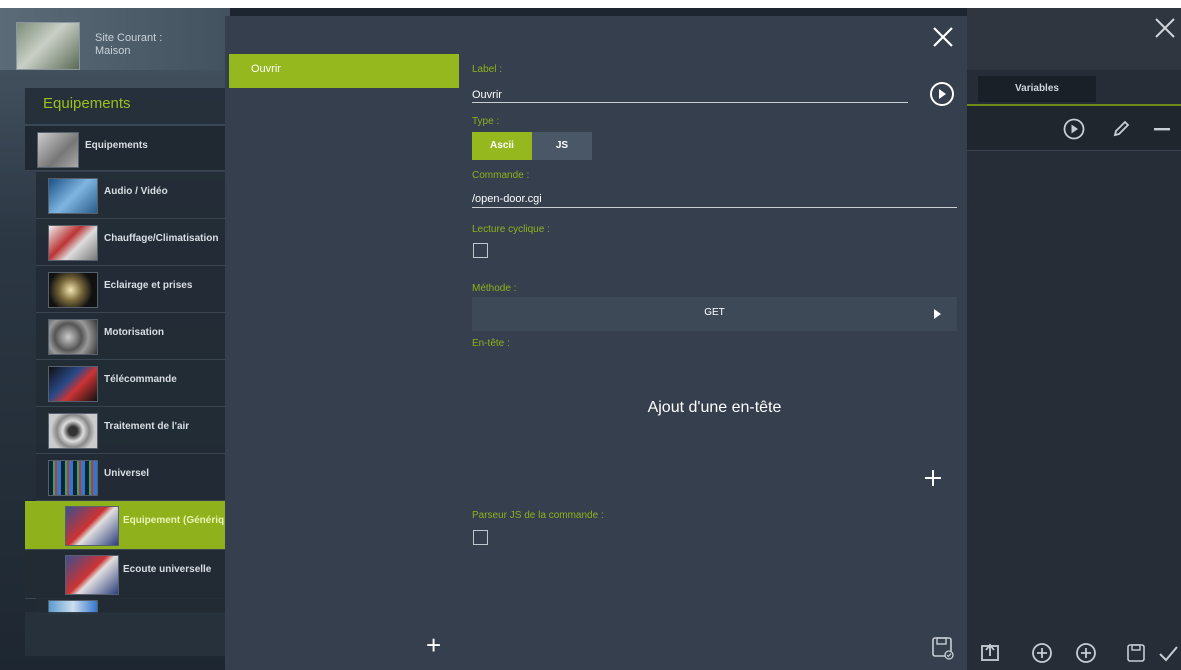 The width and height of the screenshot is (1181, 670). What do you see at coordinates (501, 175) in the screenshot?
I see `commande-label: Commande :` at bounding box center [501, 175].